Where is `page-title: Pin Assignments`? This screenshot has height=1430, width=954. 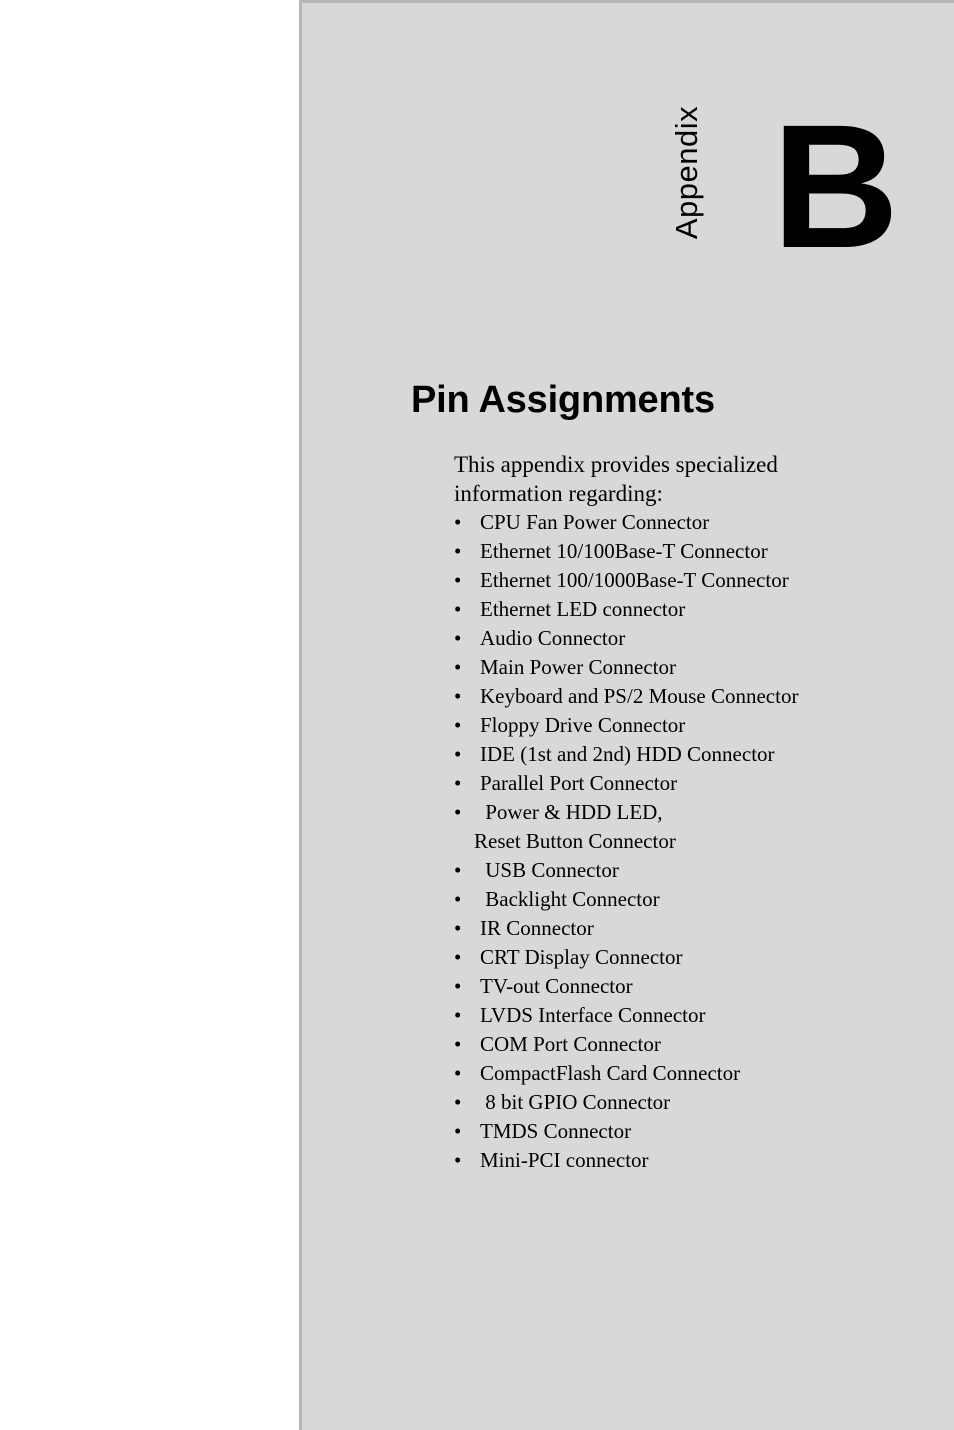 page-title: Pin Assignments is located at coordinates (563, 400).